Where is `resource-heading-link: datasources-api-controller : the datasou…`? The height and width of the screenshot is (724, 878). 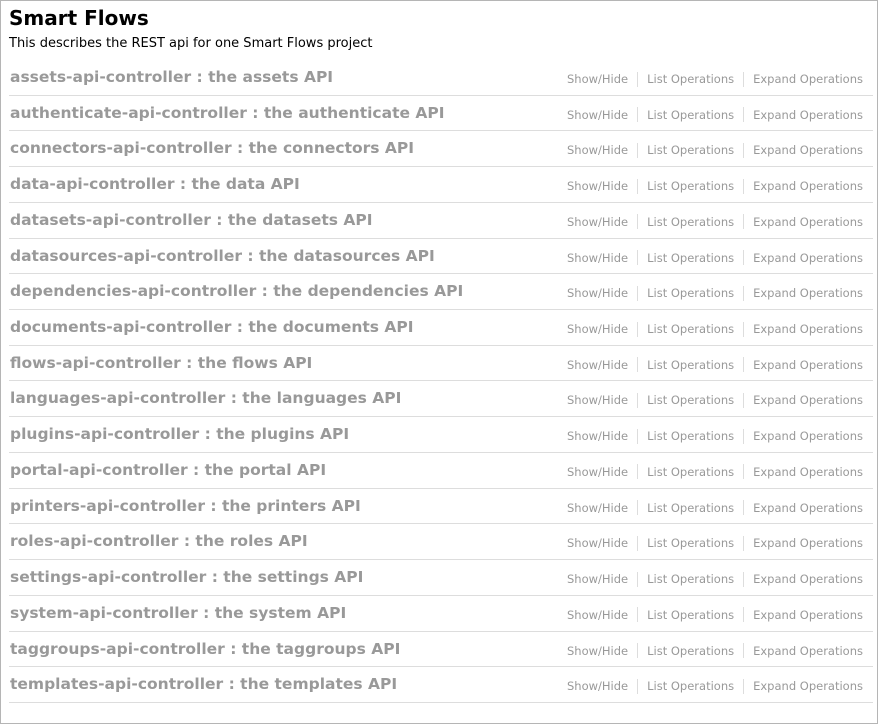 resource-heading-link: datasources-api-controller : the datasou… is located at coordinates (222, 256).